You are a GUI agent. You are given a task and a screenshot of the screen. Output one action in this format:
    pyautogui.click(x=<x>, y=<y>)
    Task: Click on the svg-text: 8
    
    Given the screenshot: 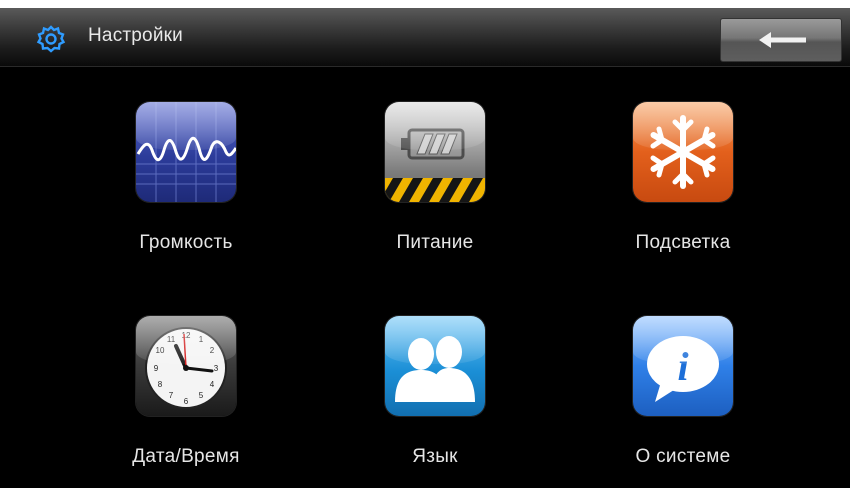 What is the action you would take?
    pyautogui.click(x=160, y=384)
    